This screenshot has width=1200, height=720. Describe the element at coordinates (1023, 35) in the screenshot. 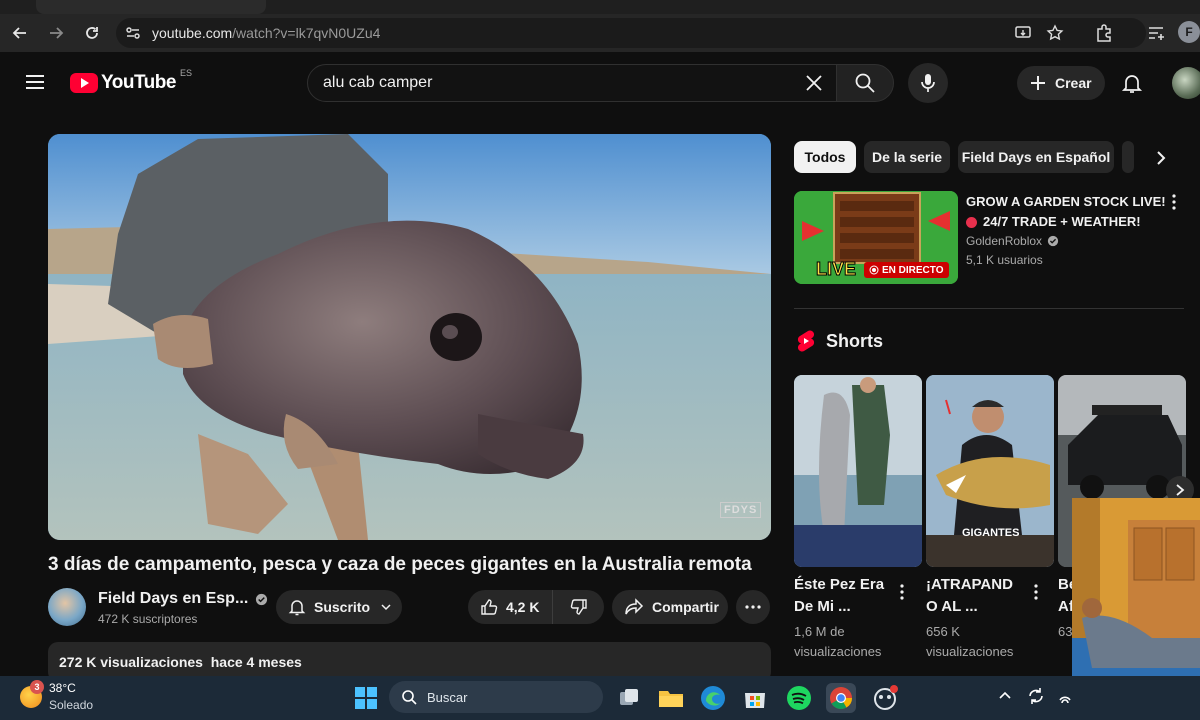

I see `install-app-icon` at that location.